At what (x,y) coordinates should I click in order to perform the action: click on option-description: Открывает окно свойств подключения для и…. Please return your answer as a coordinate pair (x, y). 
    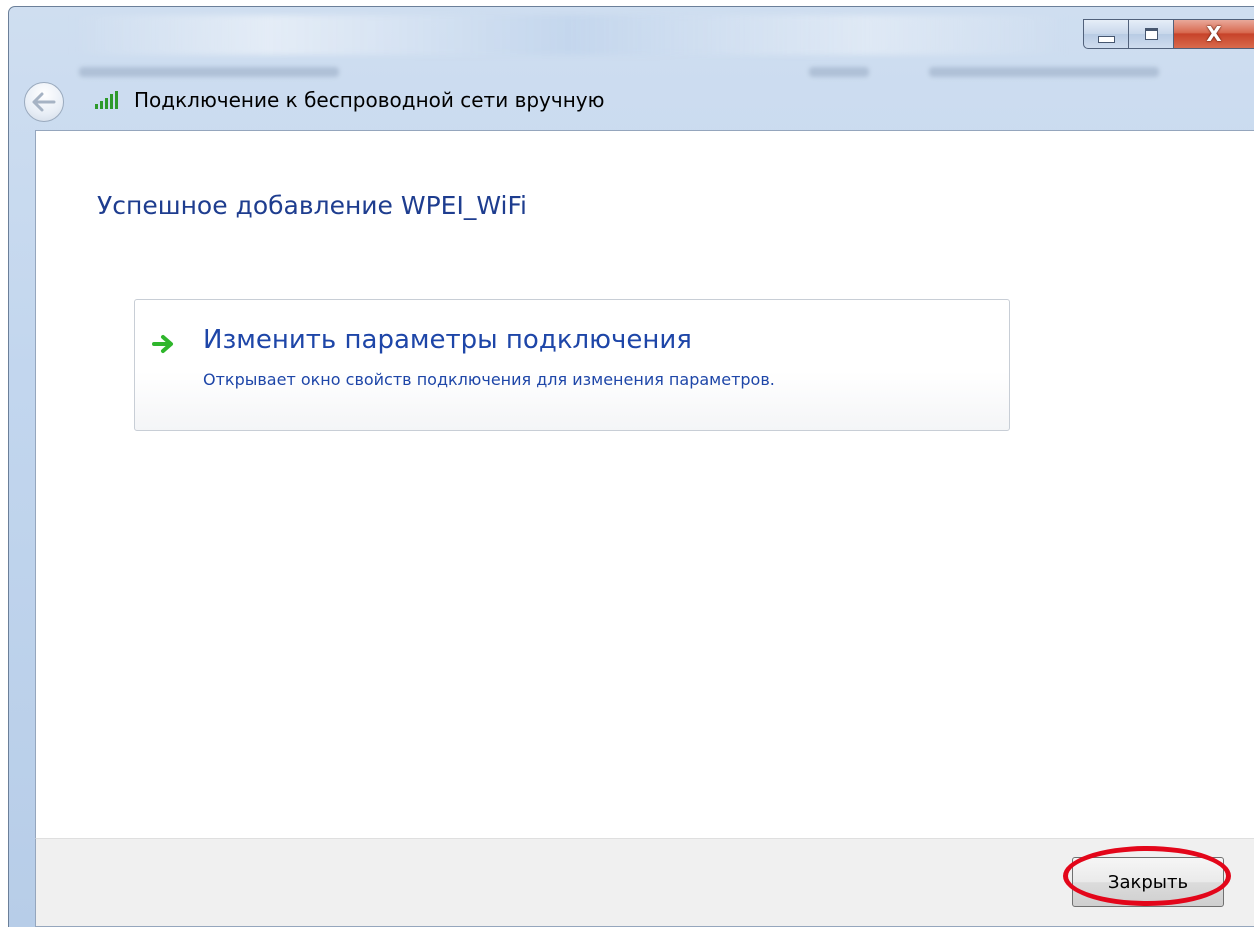
    Looking at the image, I should click on (489, 379).